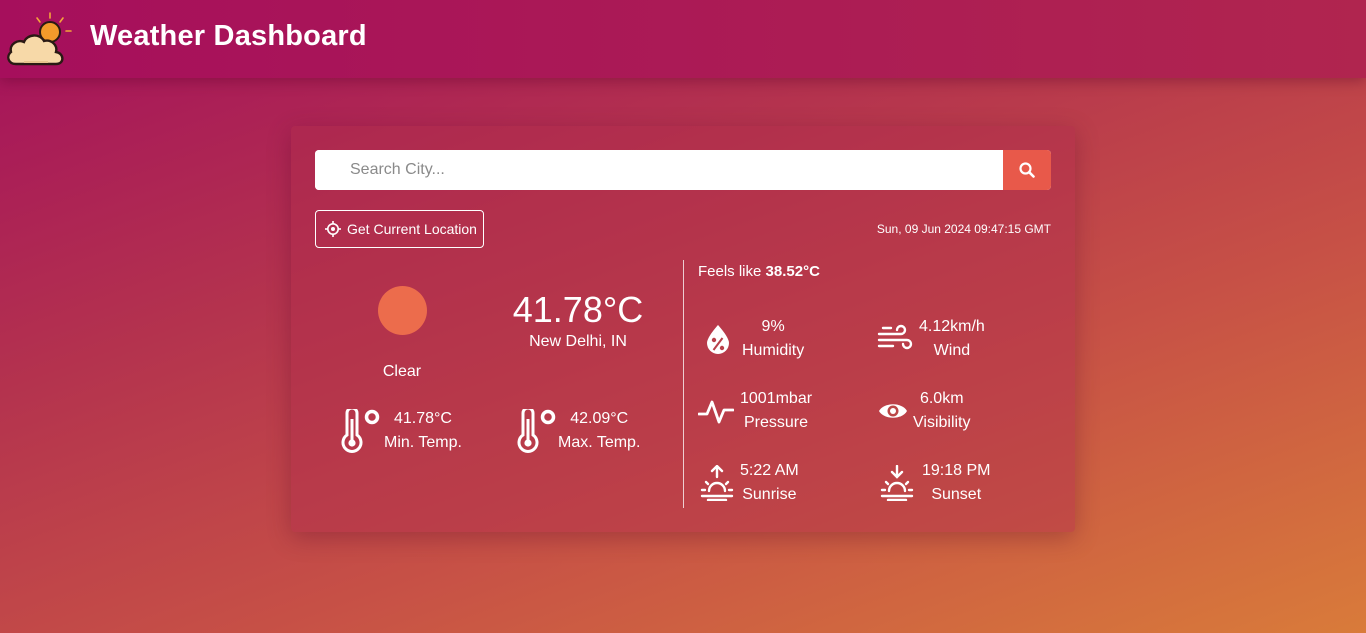  What do you see at coordinates (956, 494) in the screenshot?
I see `sunset-label: Sunset` at bounding box center [956, 494].